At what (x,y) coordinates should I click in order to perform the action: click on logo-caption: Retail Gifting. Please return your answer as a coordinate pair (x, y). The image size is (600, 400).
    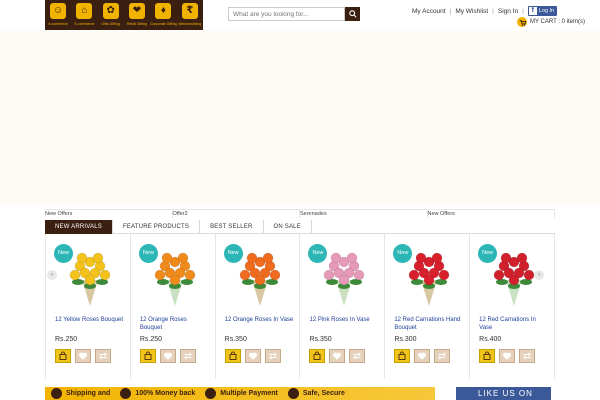
    Looking at the image, I should click on (136, 24).